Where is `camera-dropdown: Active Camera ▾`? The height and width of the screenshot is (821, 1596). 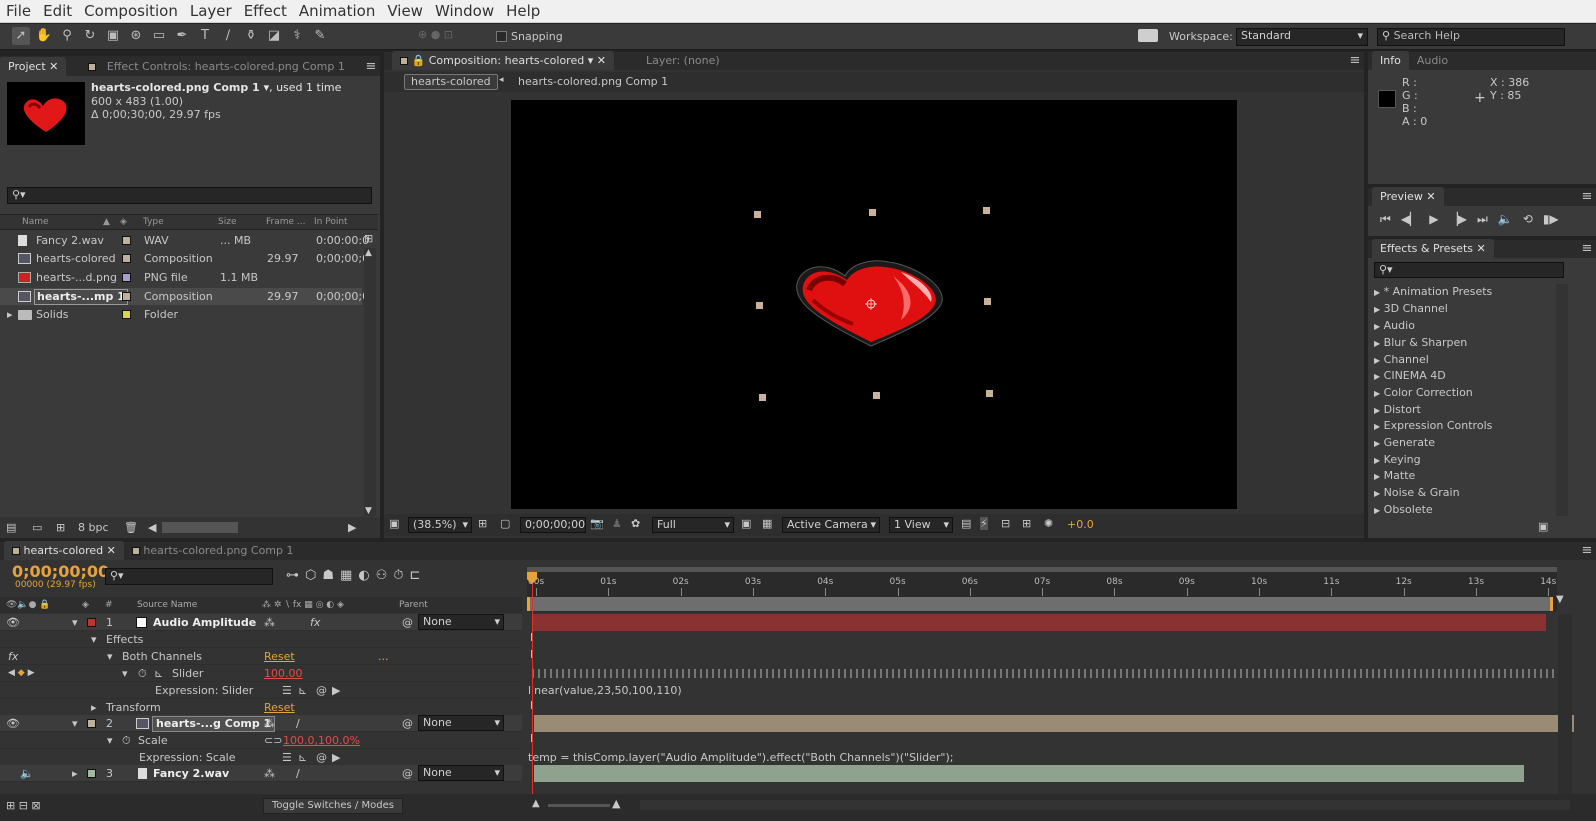
camera-dropdown: Active Camera ▾ is located at coordinates (831, 525).